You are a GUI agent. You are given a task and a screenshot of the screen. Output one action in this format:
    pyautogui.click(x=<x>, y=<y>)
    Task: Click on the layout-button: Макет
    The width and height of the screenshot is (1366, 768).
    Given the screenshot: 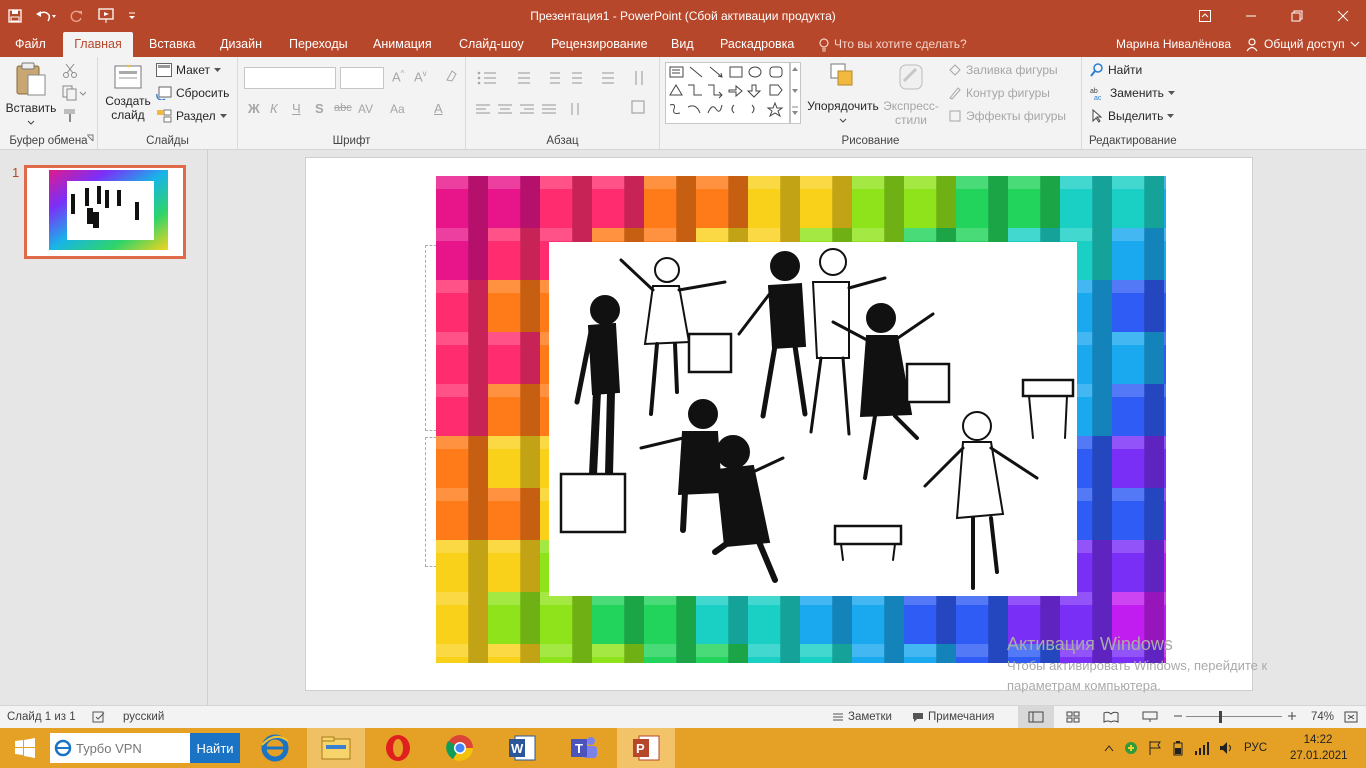 What is the action you would take?
    pyautogui.click(x=188, y=70)
    